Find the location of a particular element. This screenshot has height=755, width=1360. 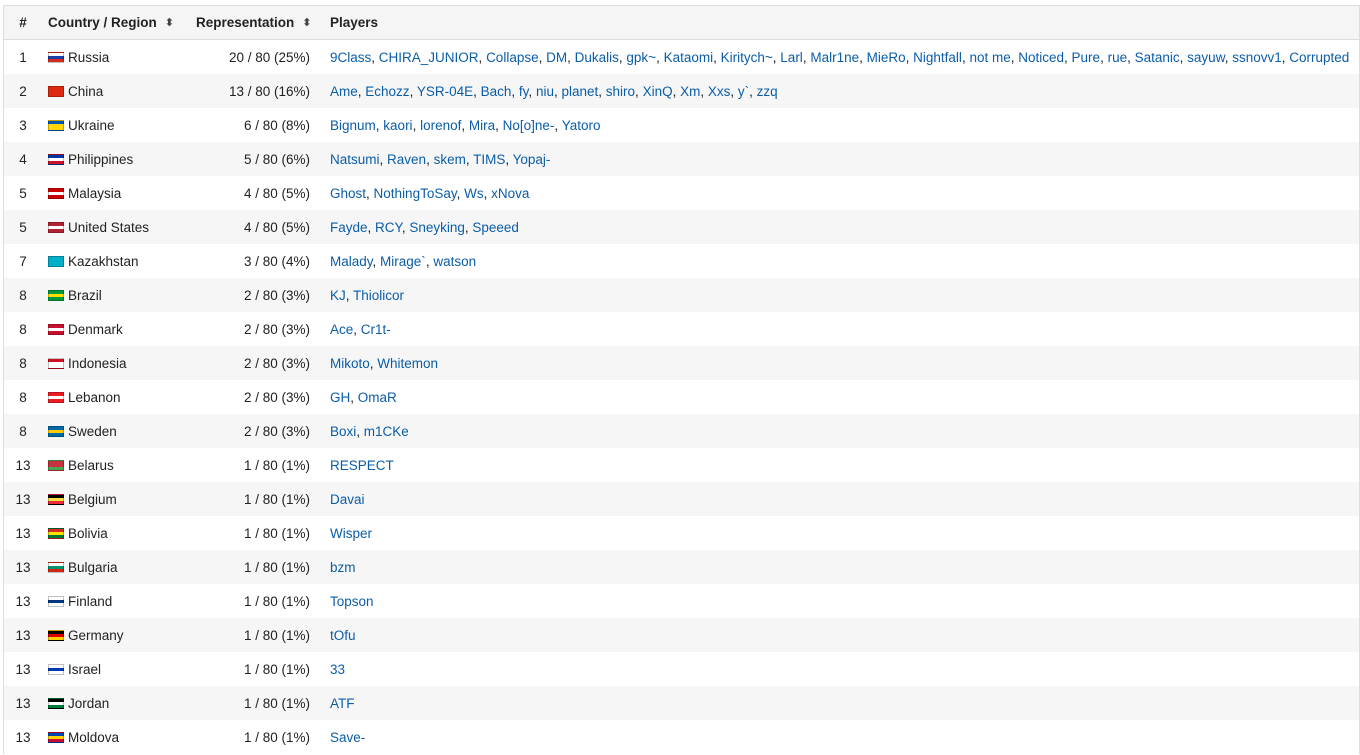

player-link: Bach is located at coordinates (496, 91).